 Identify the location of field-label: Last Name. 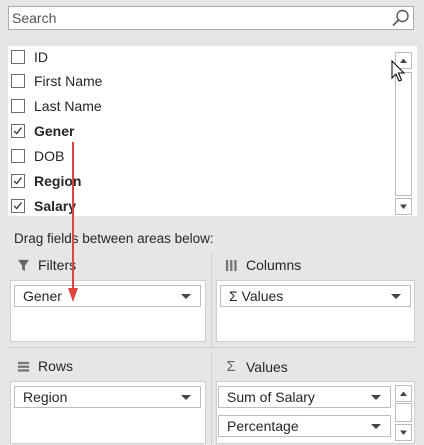
(68, 106).